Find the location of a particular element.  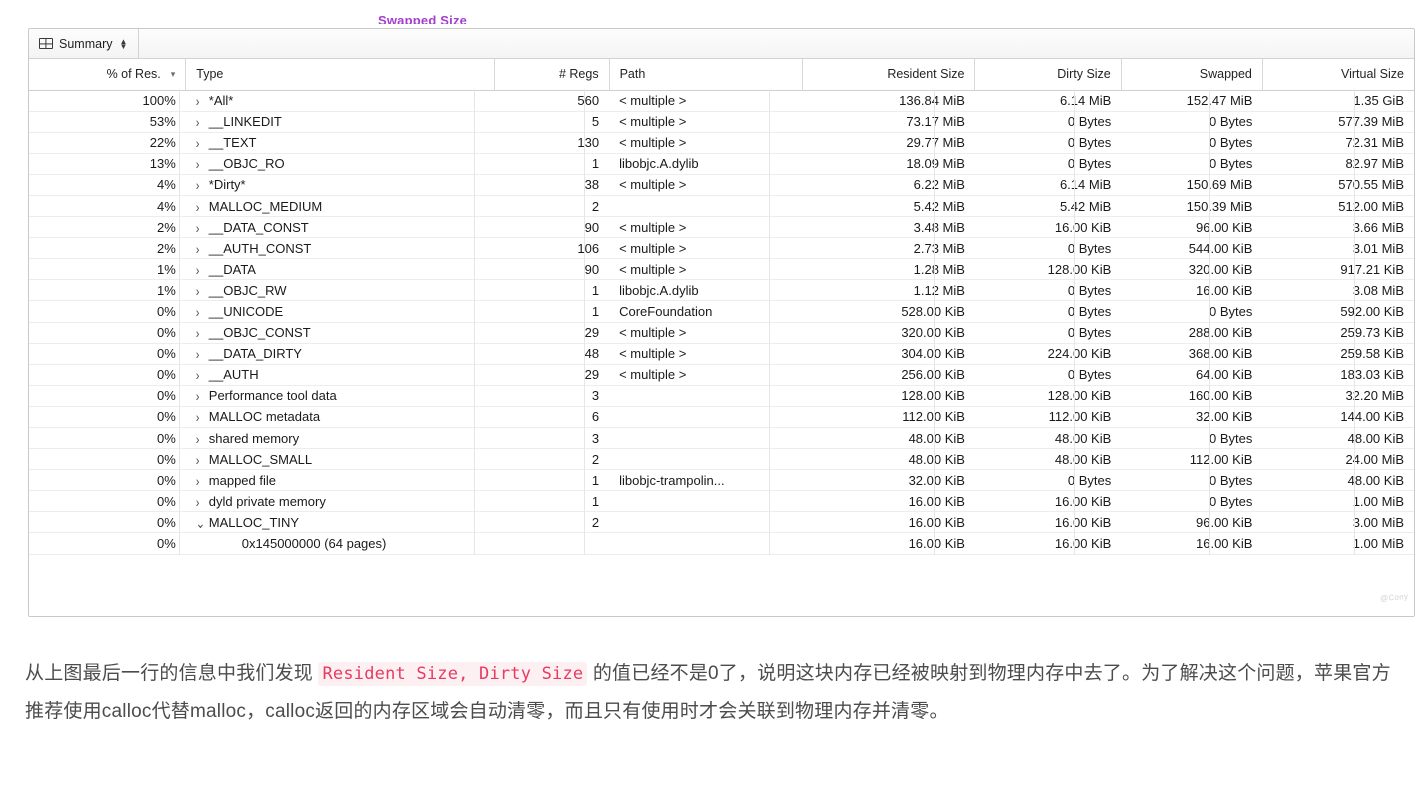

cell-swapped: 544.00 KiB is located at coordinates (1192, 248).